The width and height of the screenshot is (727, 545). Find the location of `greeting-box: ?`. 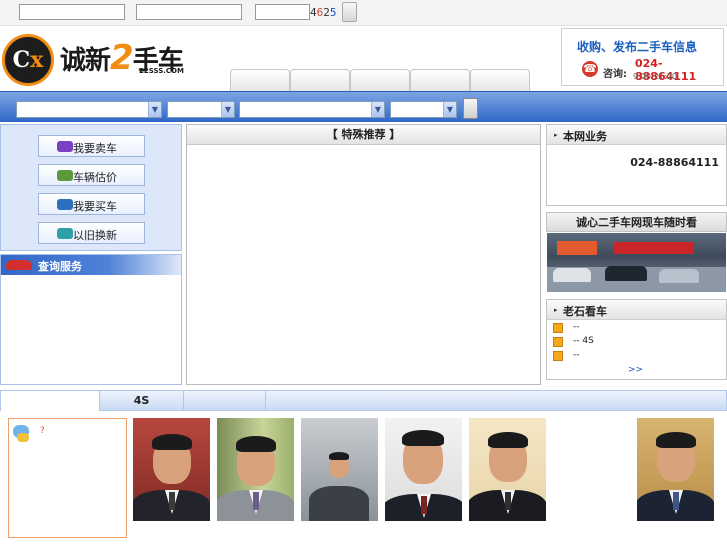

greeting-box: ? is located at coordinates (67, 478).